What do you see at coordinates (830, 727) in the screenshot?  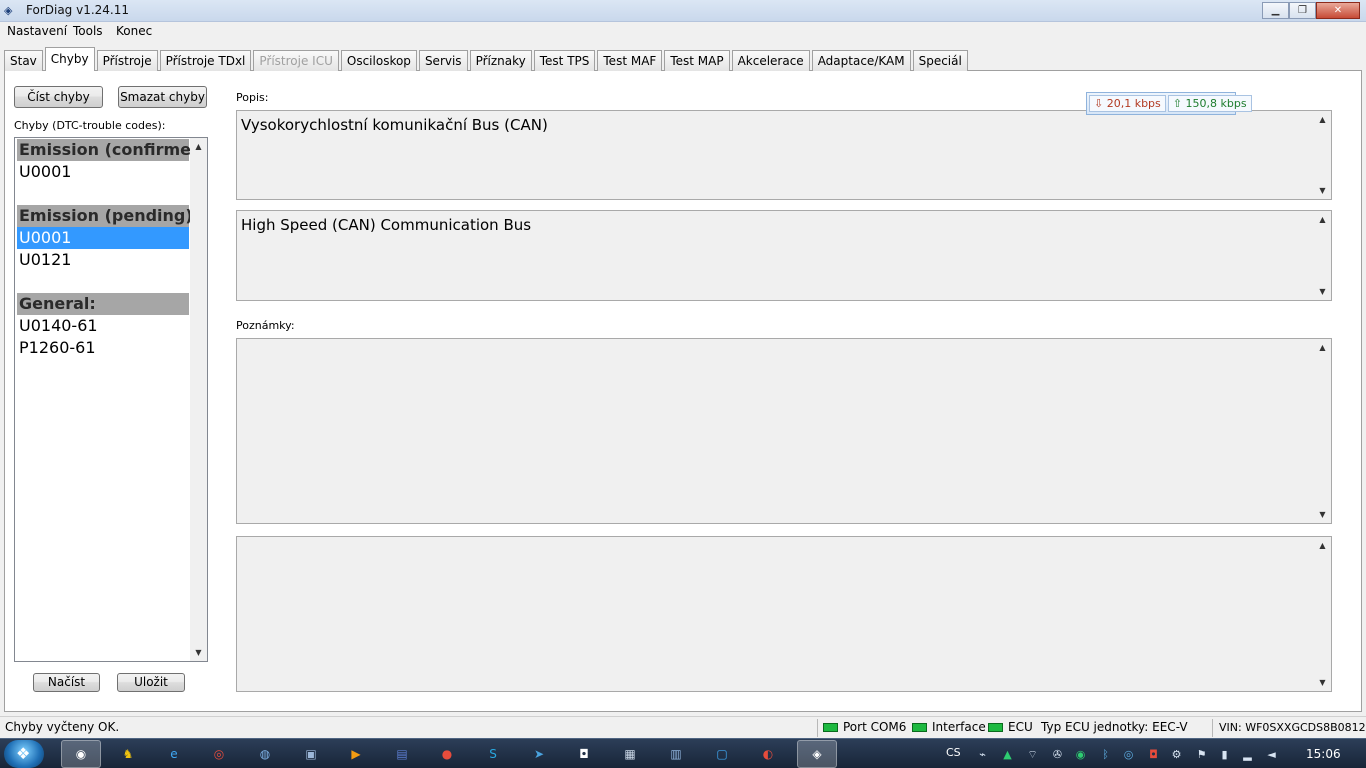 I see `port-led-icon` at bounding box center [830, 727].